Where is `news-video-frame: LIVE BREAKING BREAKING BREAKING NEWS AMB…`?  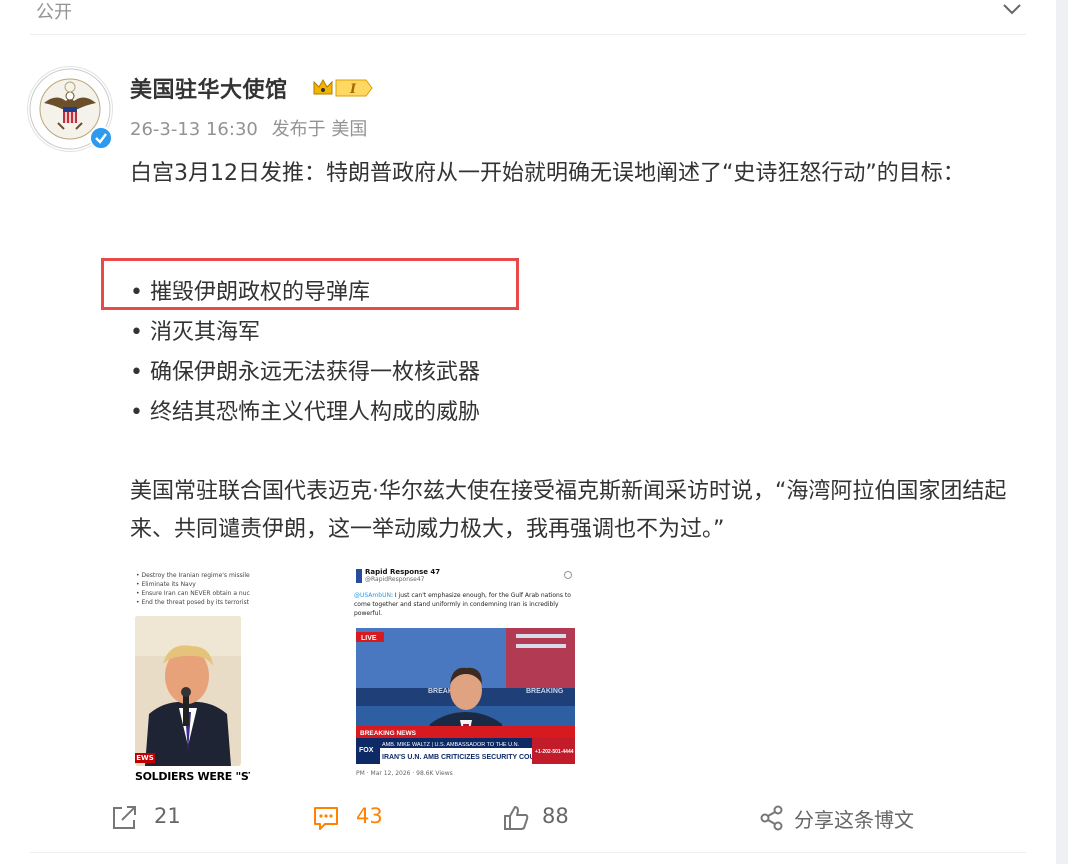 news-video-frame: LIVE BREAKING BREAKING BREAKING NEWS AMB… is located at coordinates (465, 696).